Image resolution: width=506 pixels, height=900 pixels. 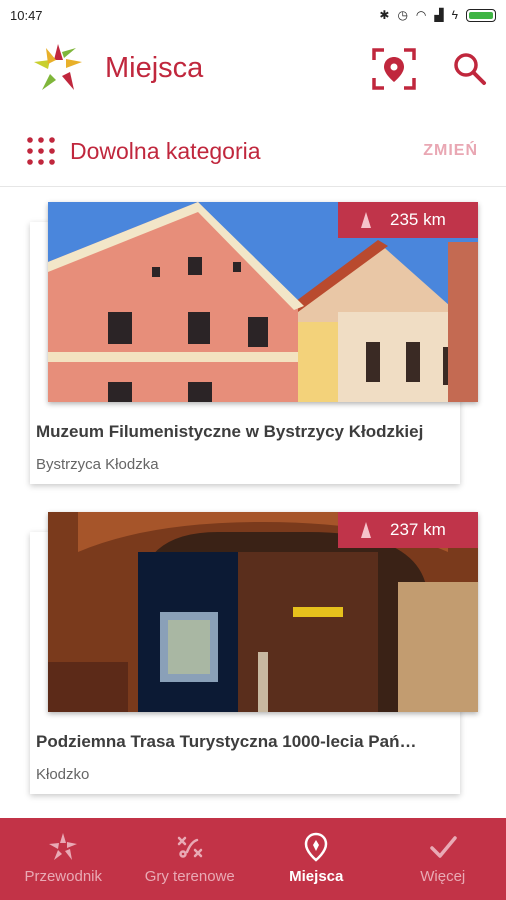 What do you see at coordinates (443, 876) in the screenshot?
I see `nav-label: Więcej` at bounding box center [443, 876].